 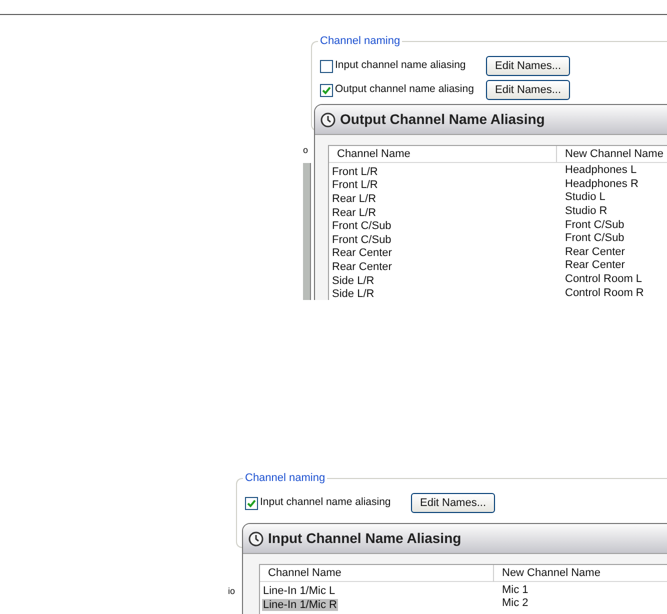 I want to click on table-cell-text: Studio R, so click(x=586, y=211).